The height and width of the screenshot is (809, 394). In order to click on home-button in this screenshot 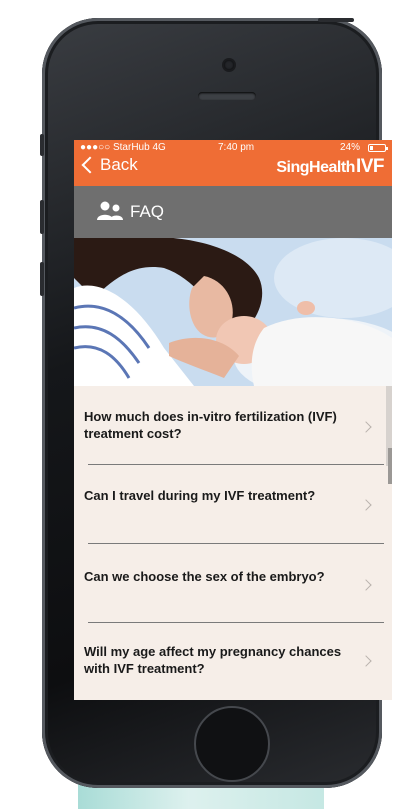, I will do `click(232, 744)`.